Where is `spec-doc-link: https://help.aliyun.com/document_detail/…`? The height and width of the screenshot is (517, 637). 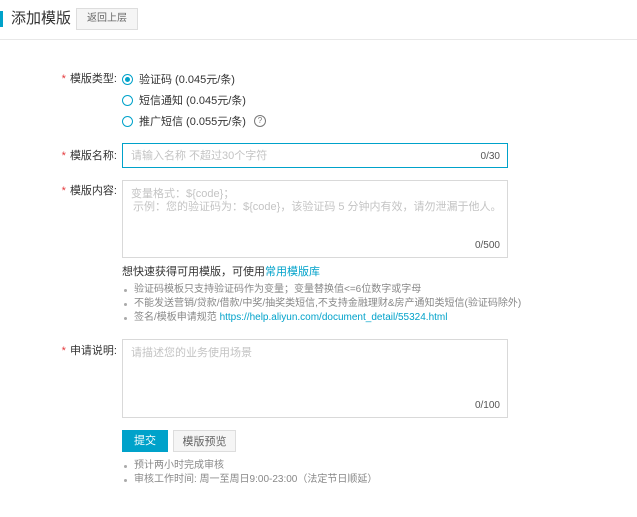
spec-doc-link: https://help.aliyun.com/document_detail/… is located at coordinates (334, 317).